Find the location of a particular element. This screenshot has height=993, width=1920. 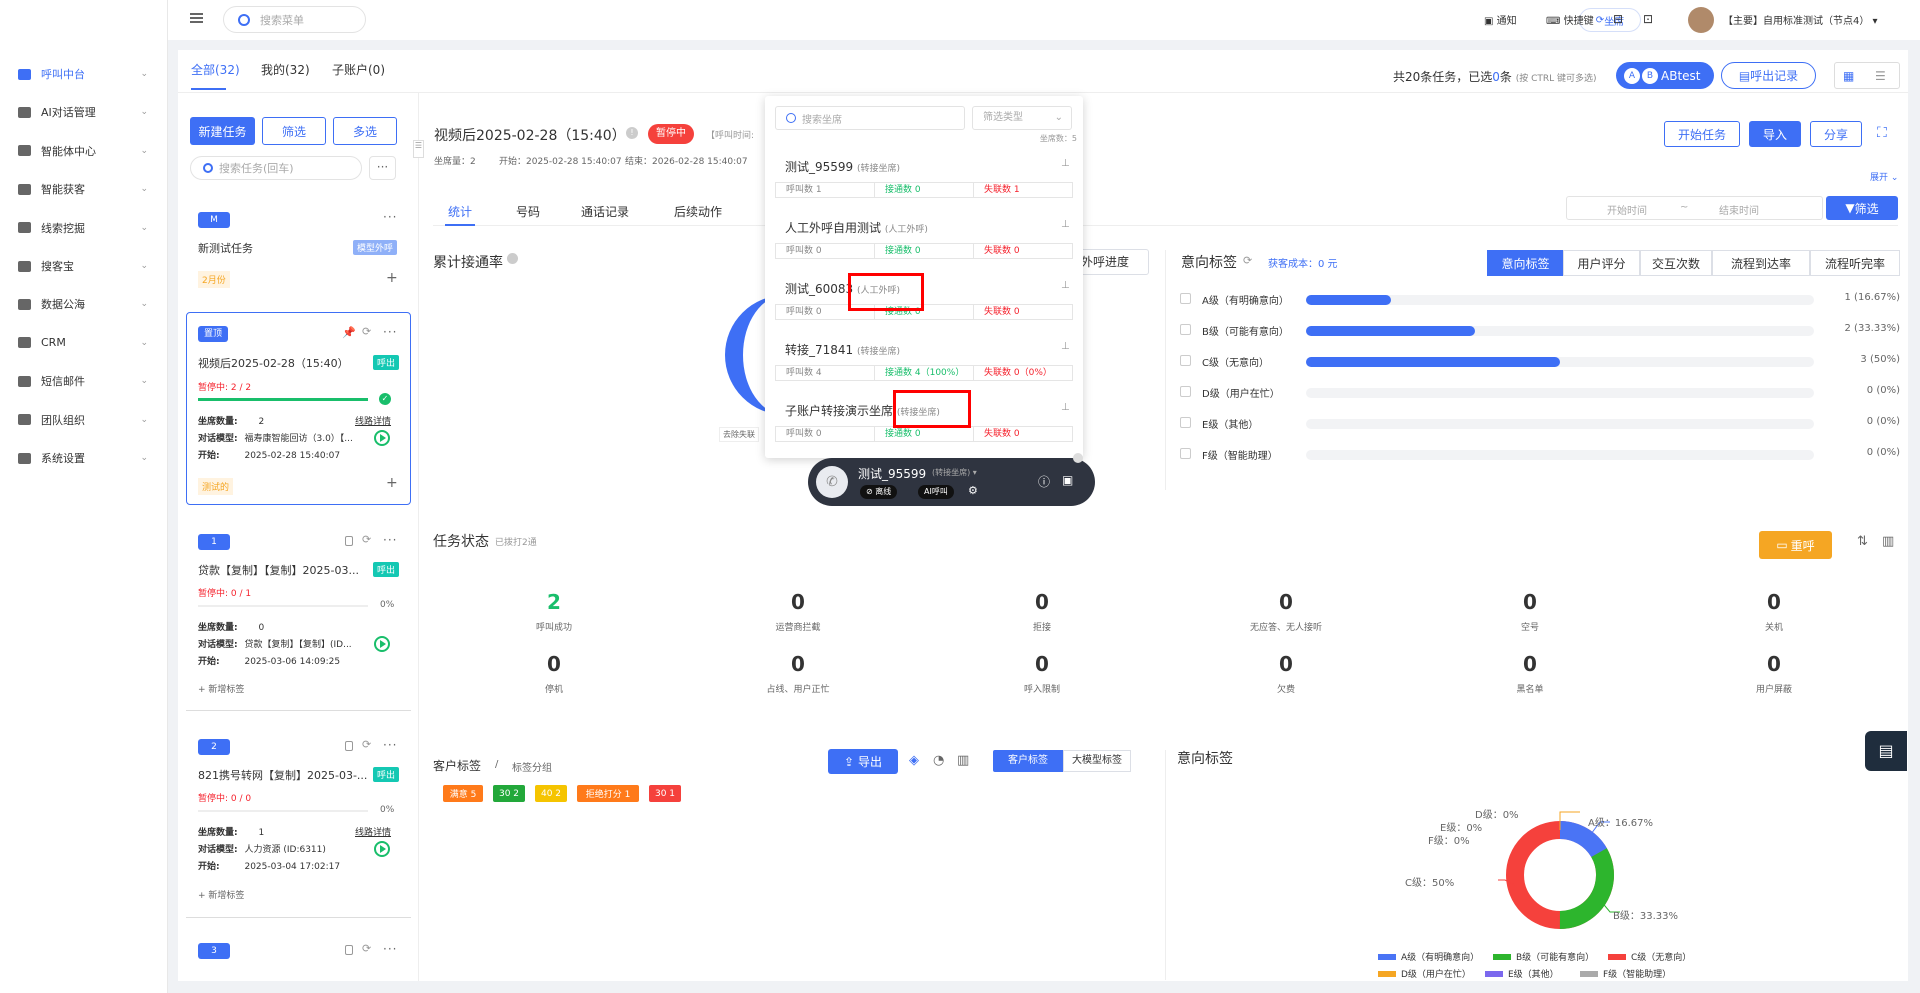

seat-type-select: 筛选类型 ⌄ is located at coordinates (1022, 118).